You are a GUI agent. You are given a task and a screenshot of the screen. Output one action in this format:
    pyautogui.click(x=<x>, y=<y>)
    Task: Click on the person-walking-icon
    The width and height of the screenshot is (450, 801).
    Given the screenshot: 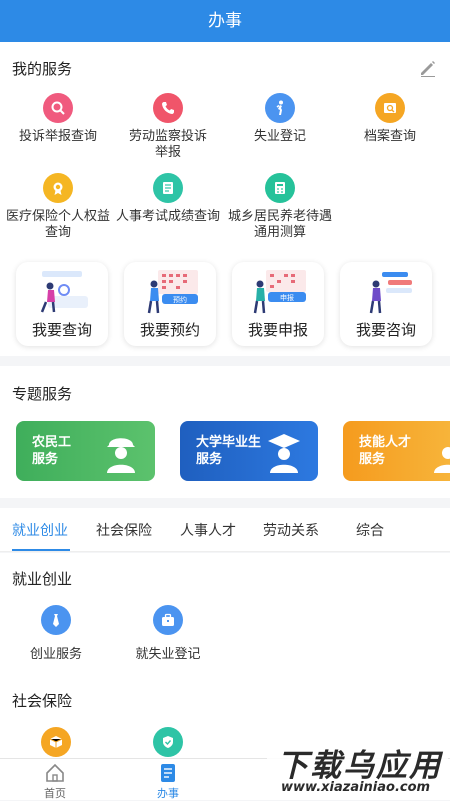 What is the action you would take?
    pyautogui.click(x=280, y=108)
    